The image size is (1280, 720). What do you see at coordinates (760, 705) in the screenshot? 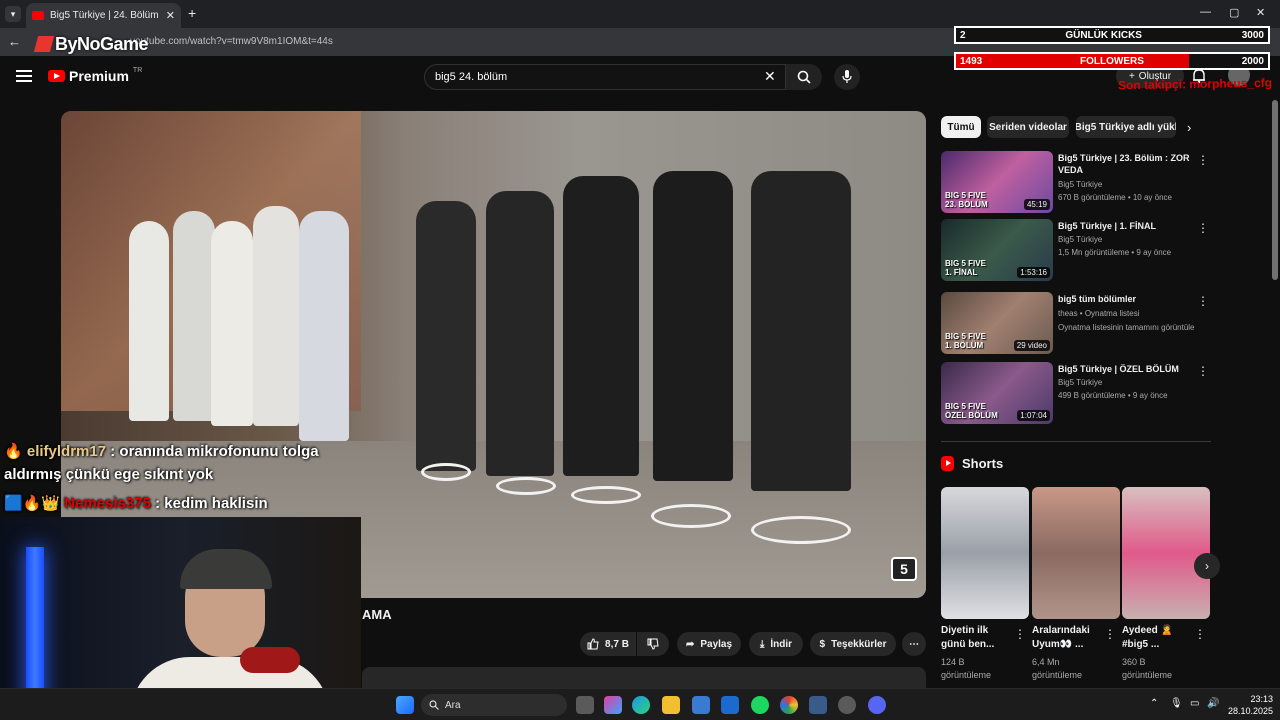
I see `spotify-icon` at bounding box center [760, 705].